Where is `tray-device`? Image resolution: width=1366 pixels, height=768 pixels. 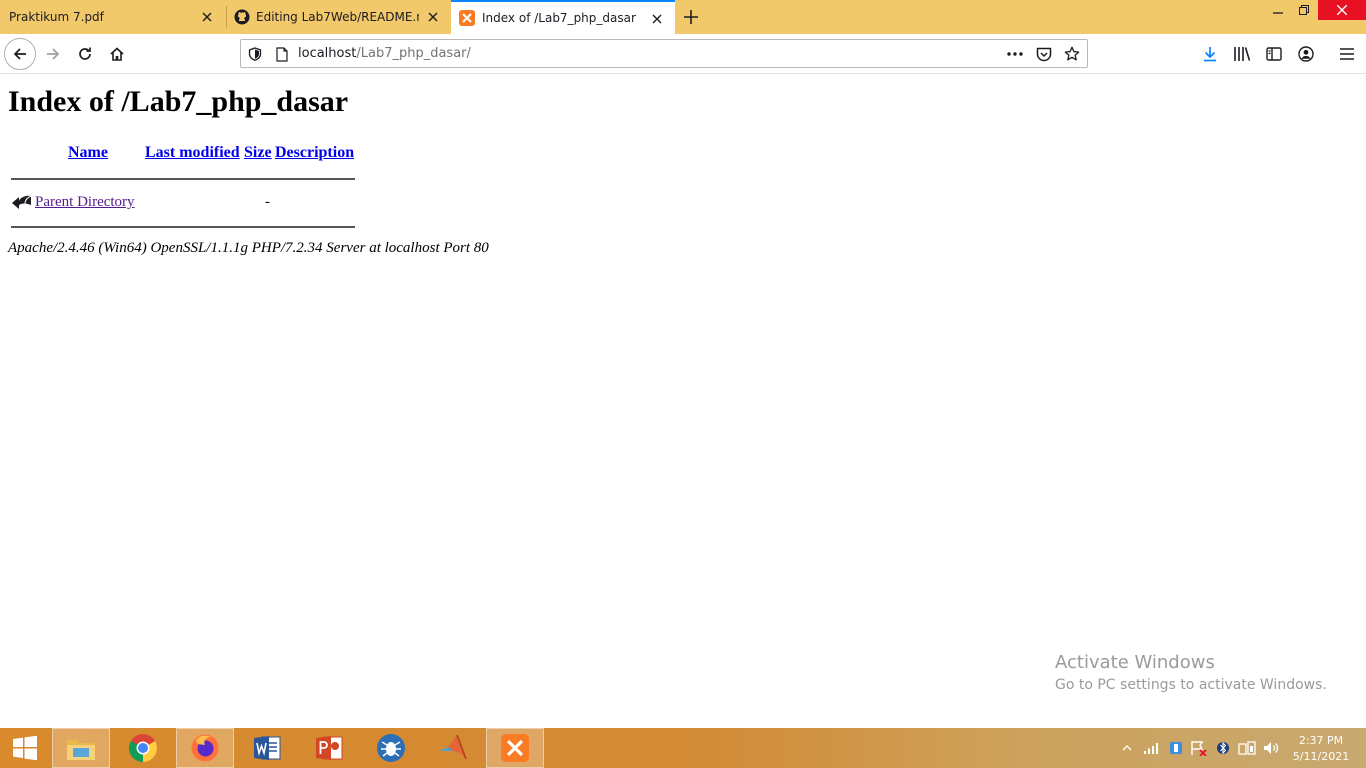
tray-device is located at coordinates (1176, 748).